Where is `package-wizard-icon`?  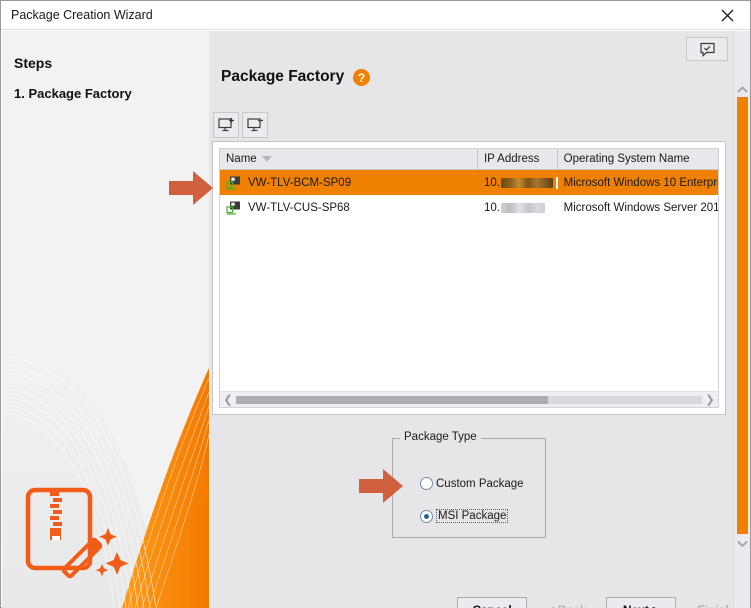 package-wizard-icon is located at coordinates (77, 533).